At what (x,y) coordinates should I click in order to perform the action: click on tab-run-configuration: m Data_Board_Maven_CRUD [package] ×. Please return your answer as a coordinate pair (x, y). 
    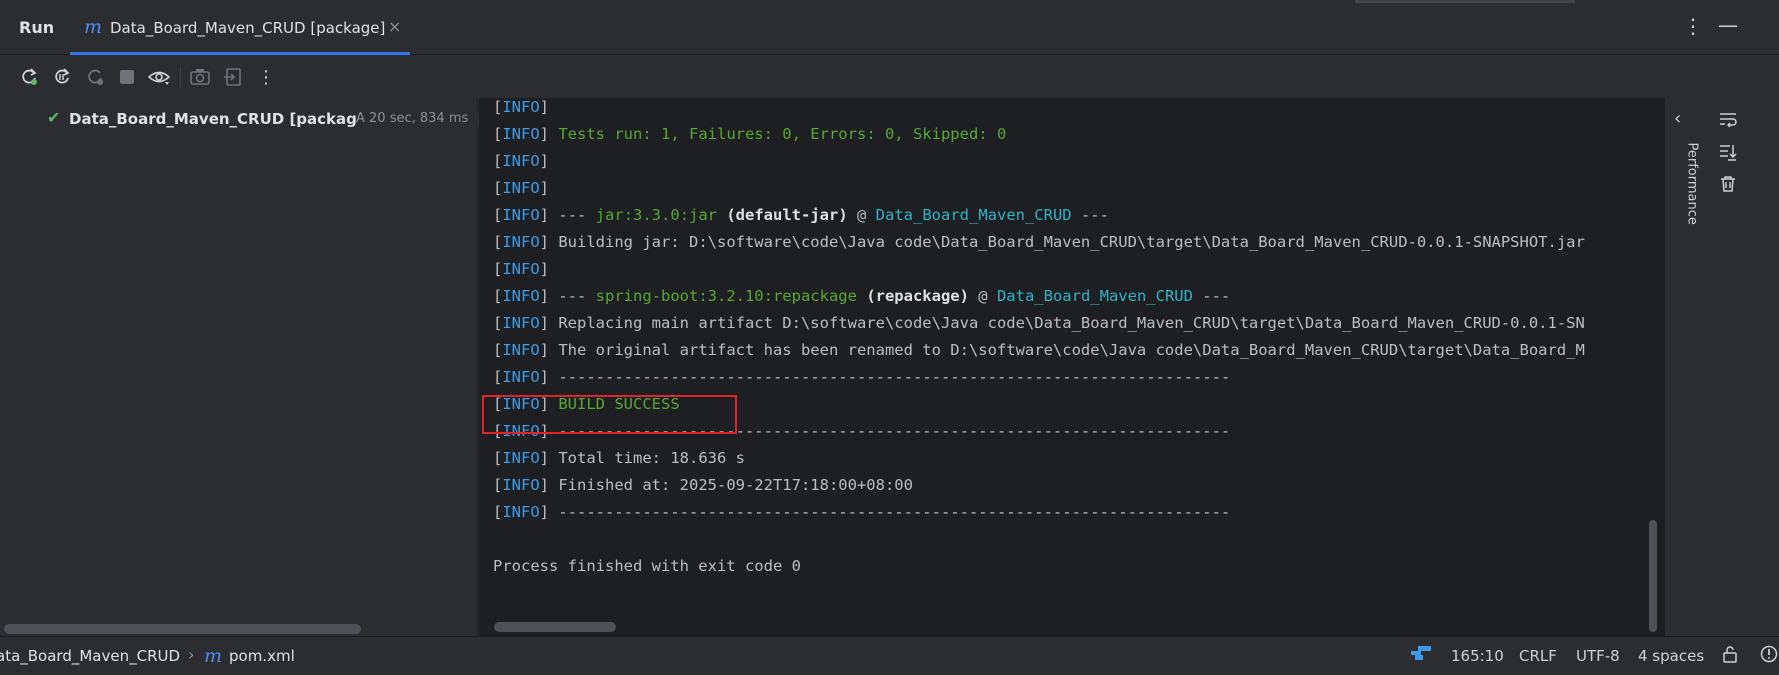
    Looking at the image, I should click on (240, 27).